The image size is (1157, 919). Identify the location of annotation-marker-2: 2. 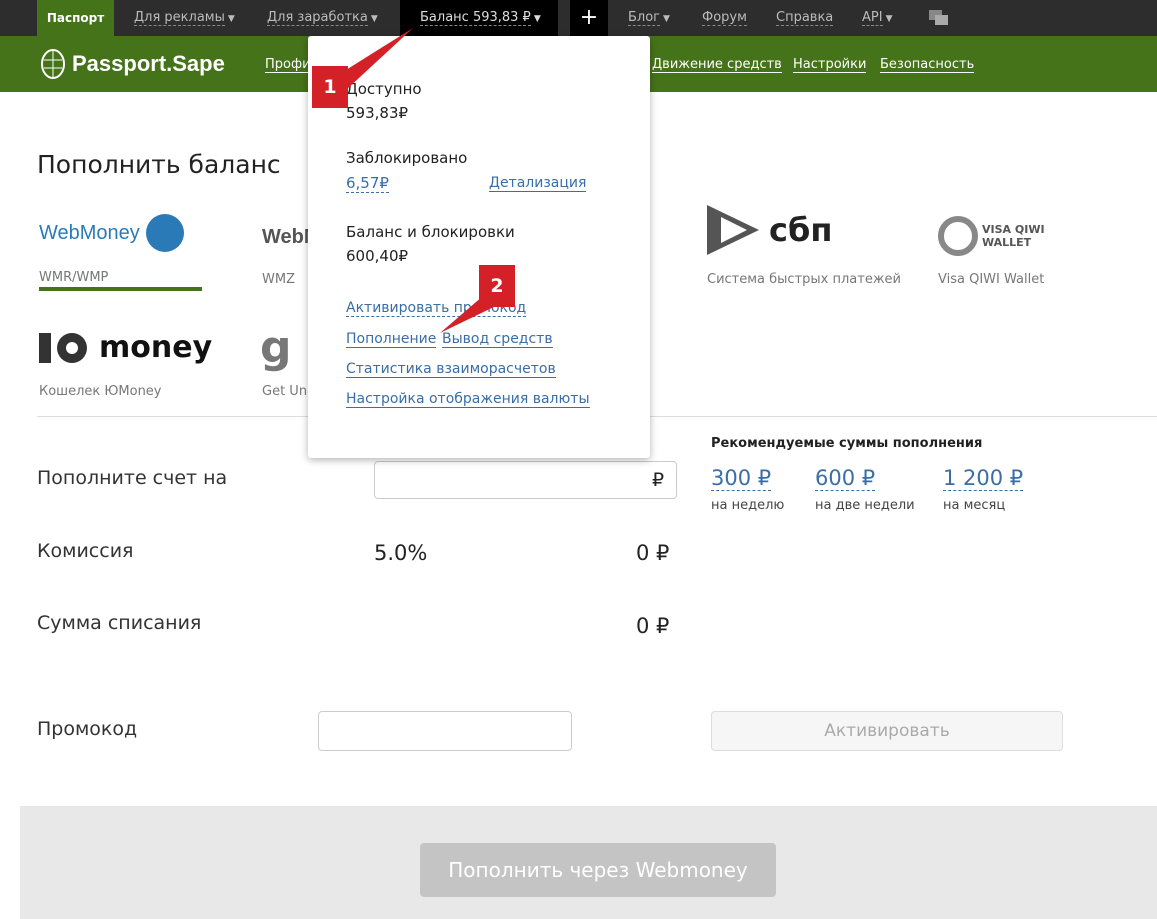
(497, 286).